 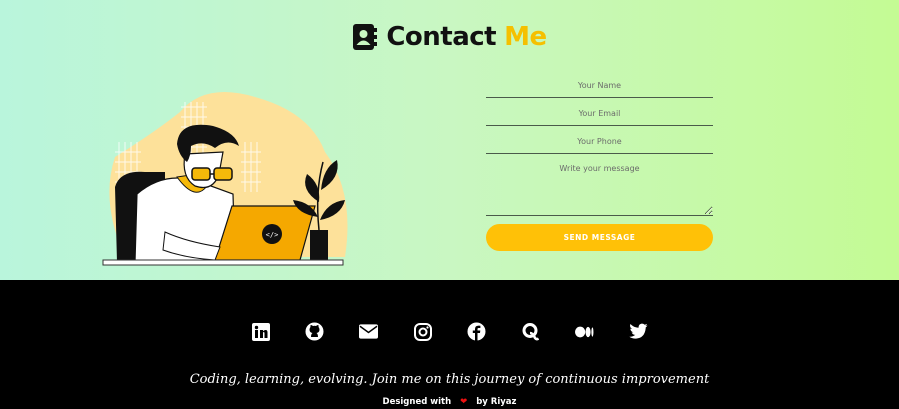 I want to click on name-field, so click(x=599, y=86).